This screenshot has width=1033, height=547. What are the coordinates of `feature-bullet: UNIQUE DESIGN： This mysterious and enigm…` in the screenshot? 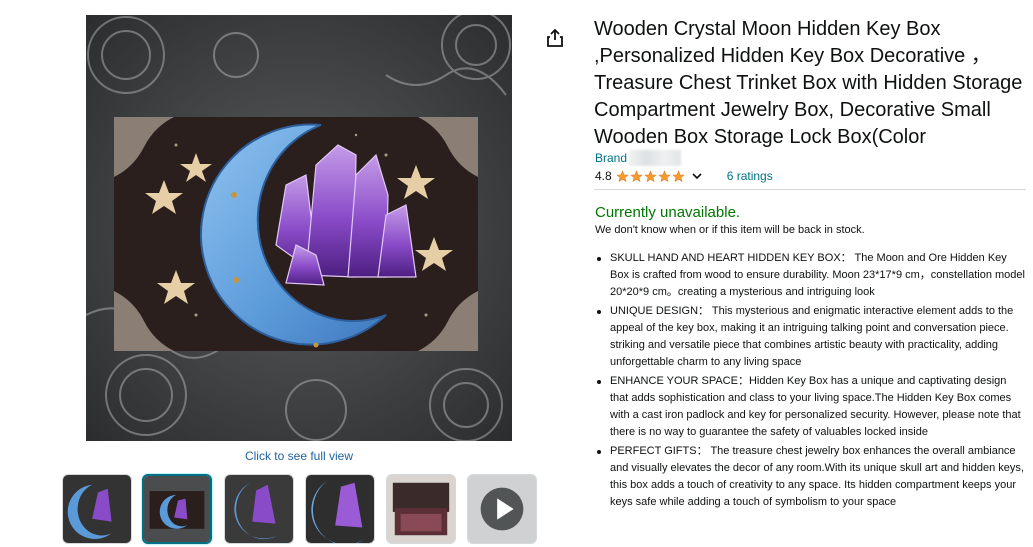 It's located at (811, 337).